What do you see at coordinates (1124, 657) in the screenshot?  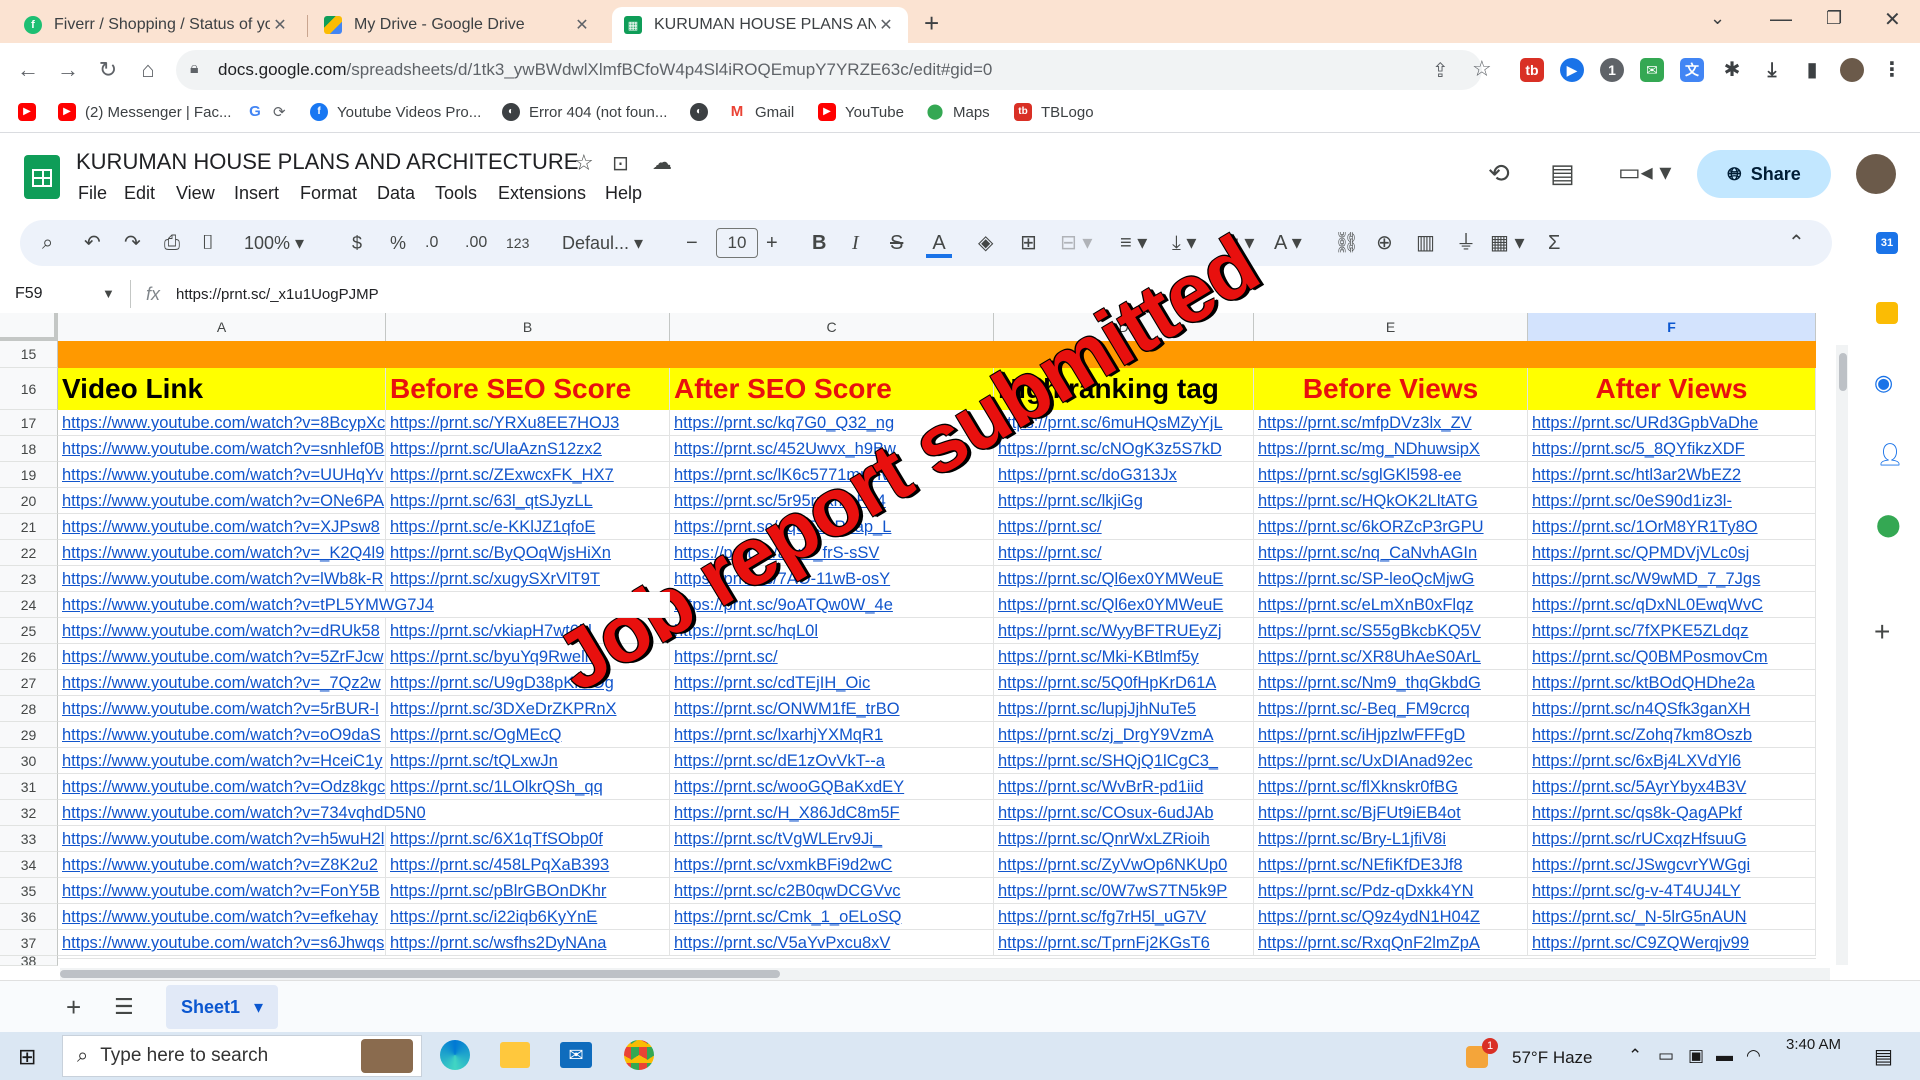 I see `table-cell: https://prnt.sc/Mki-KBtlmf5y` at bounding box center [1124, 657].